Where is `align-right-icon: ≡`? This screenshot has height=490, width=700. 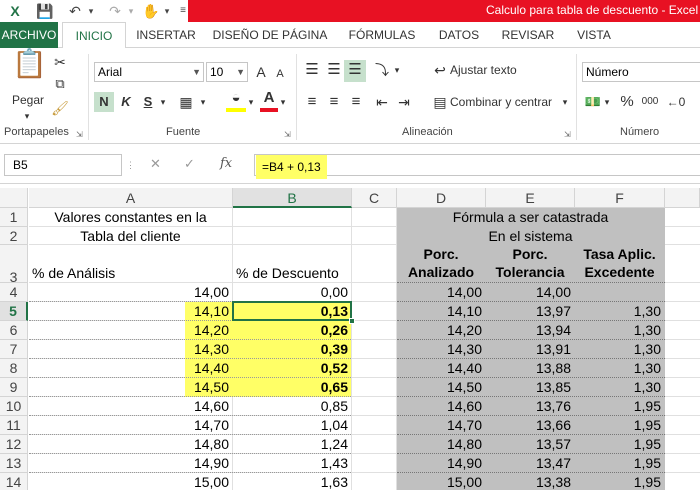
align-right-icon: ≡ is located at coordinates (356, 102).